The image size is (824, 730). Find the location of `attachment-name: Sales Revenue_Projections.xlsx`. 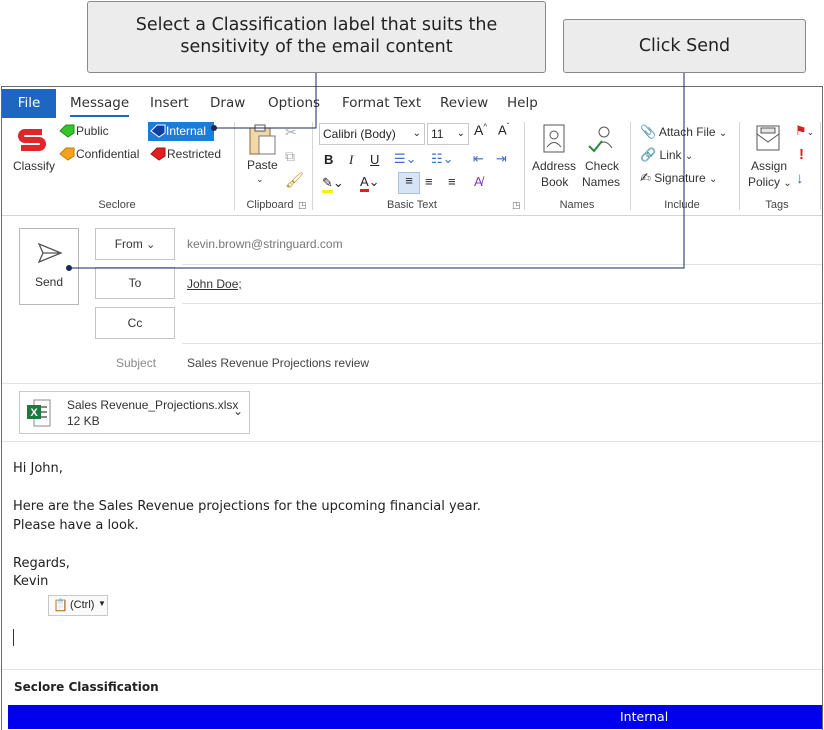

attachment-name: Sales Revenue_Projections.xlsx is located at coordinates (153, 405).